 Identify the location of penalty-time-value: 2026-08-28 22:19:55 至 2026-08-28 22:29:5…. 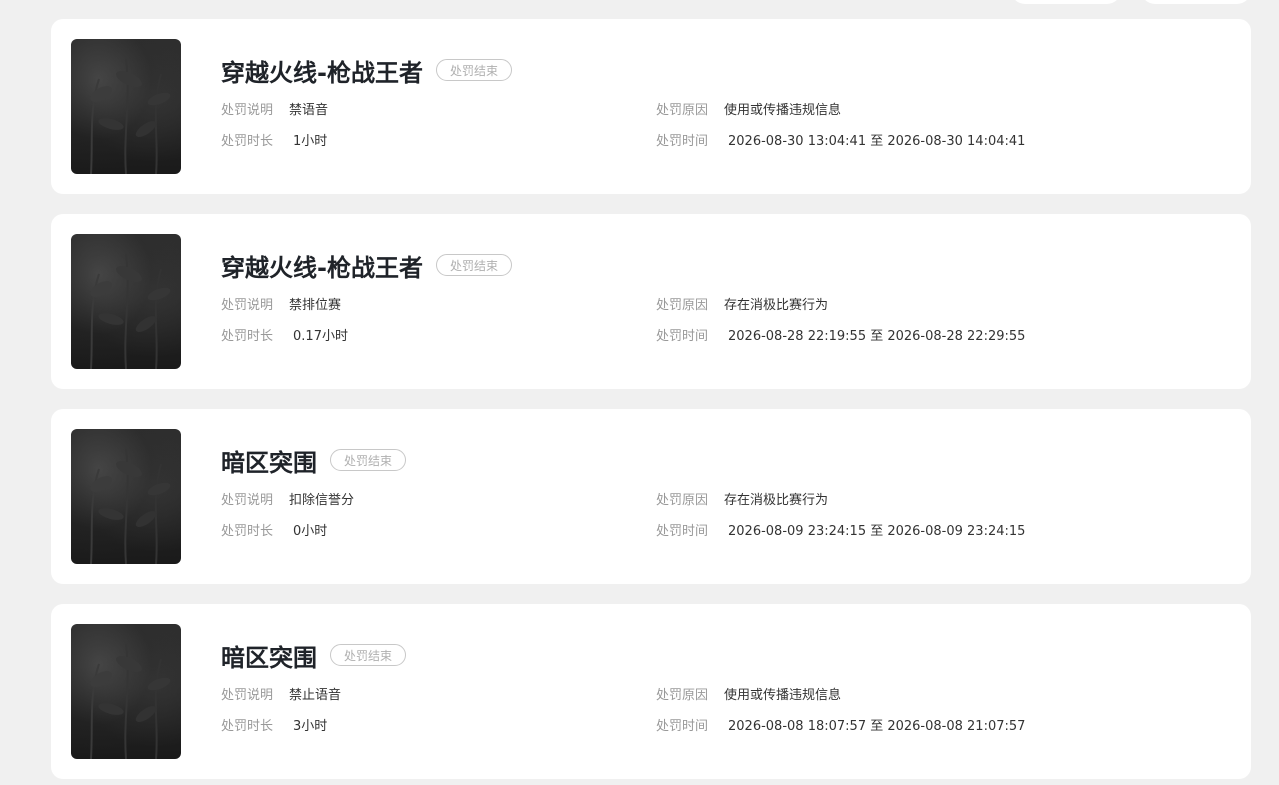
(877, 336).